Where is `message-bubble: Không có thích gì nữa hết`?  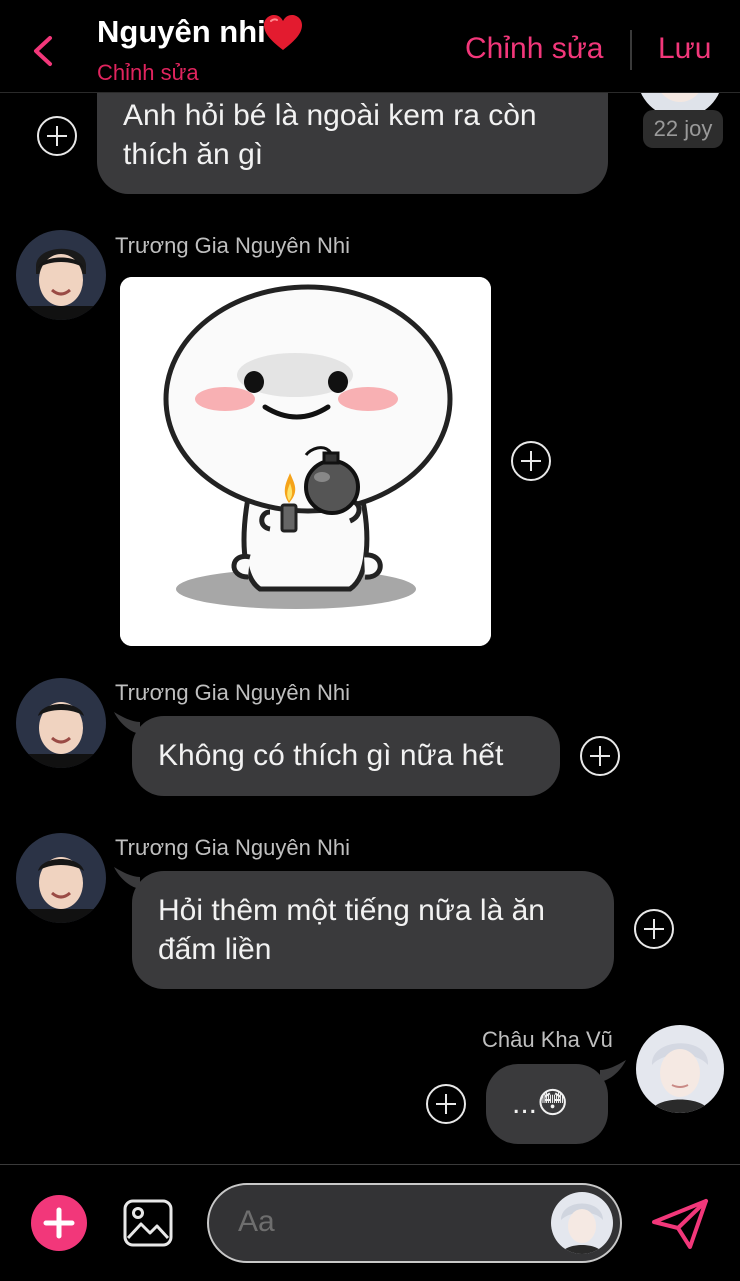 message-bubble: Không có thích gì nữa hết is located at coordinates (346, 756).